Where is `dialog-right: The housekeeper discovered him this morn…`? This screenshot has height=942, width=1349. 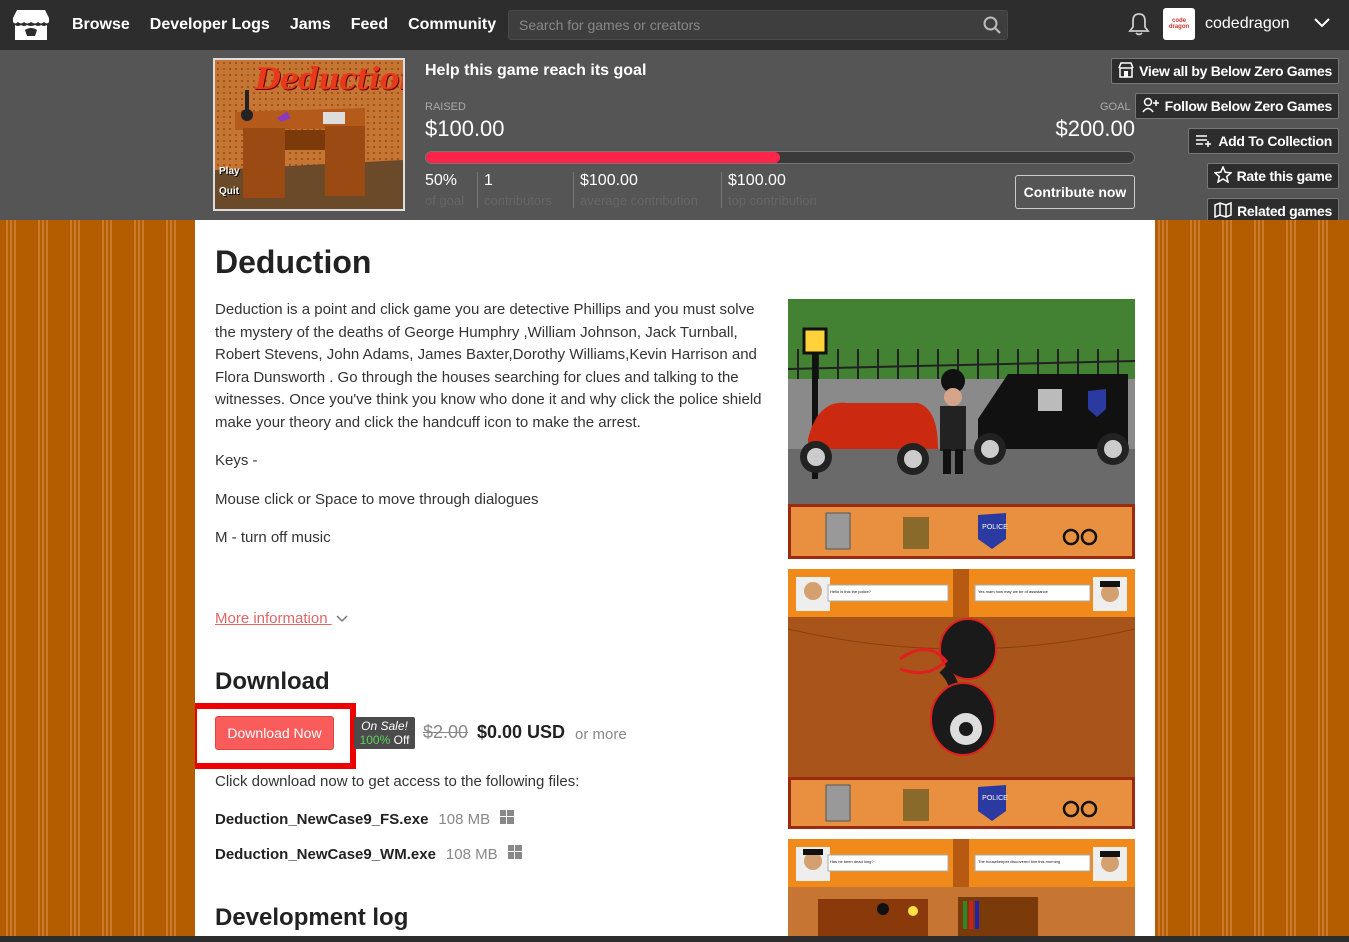
dialog-right: The housekeeper discovered him this morn… is located at coordinates (1019, 861).